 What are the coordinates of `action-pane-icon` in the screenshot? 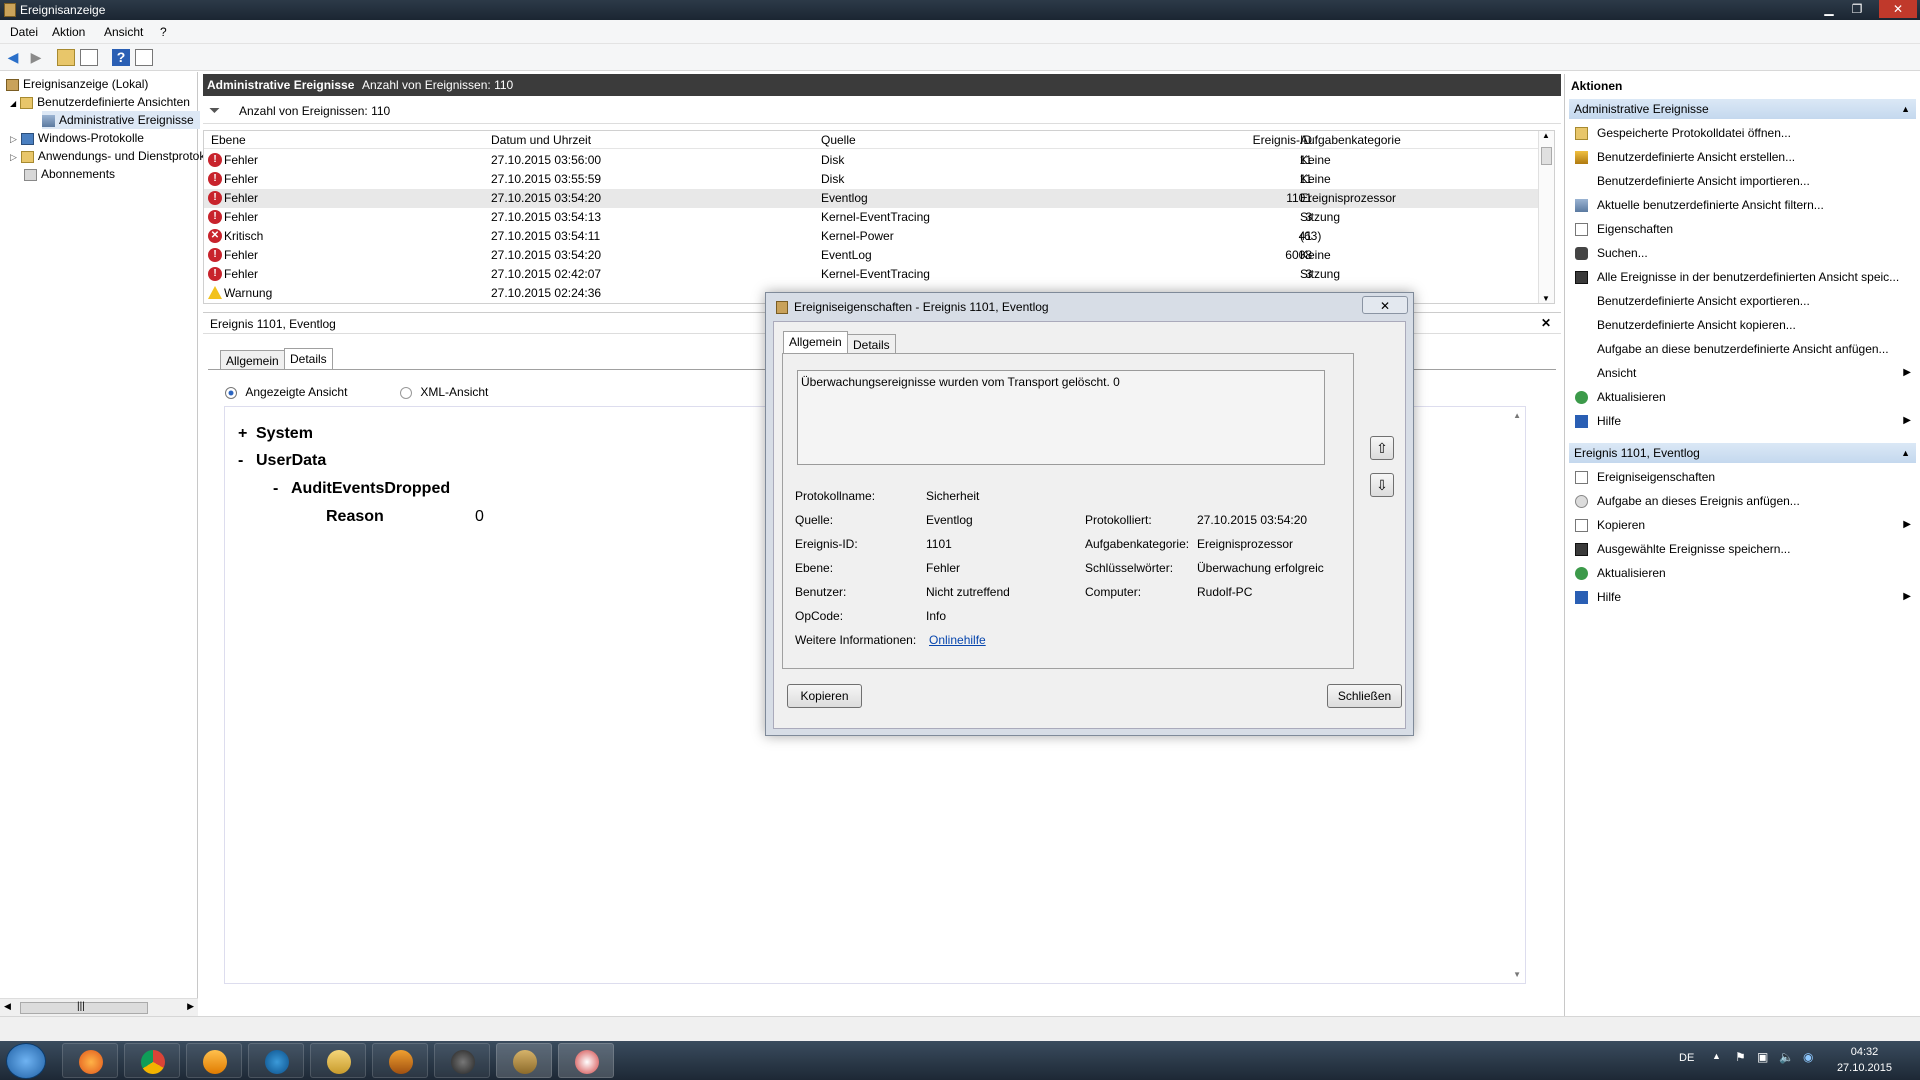 It's located at (144, 57).